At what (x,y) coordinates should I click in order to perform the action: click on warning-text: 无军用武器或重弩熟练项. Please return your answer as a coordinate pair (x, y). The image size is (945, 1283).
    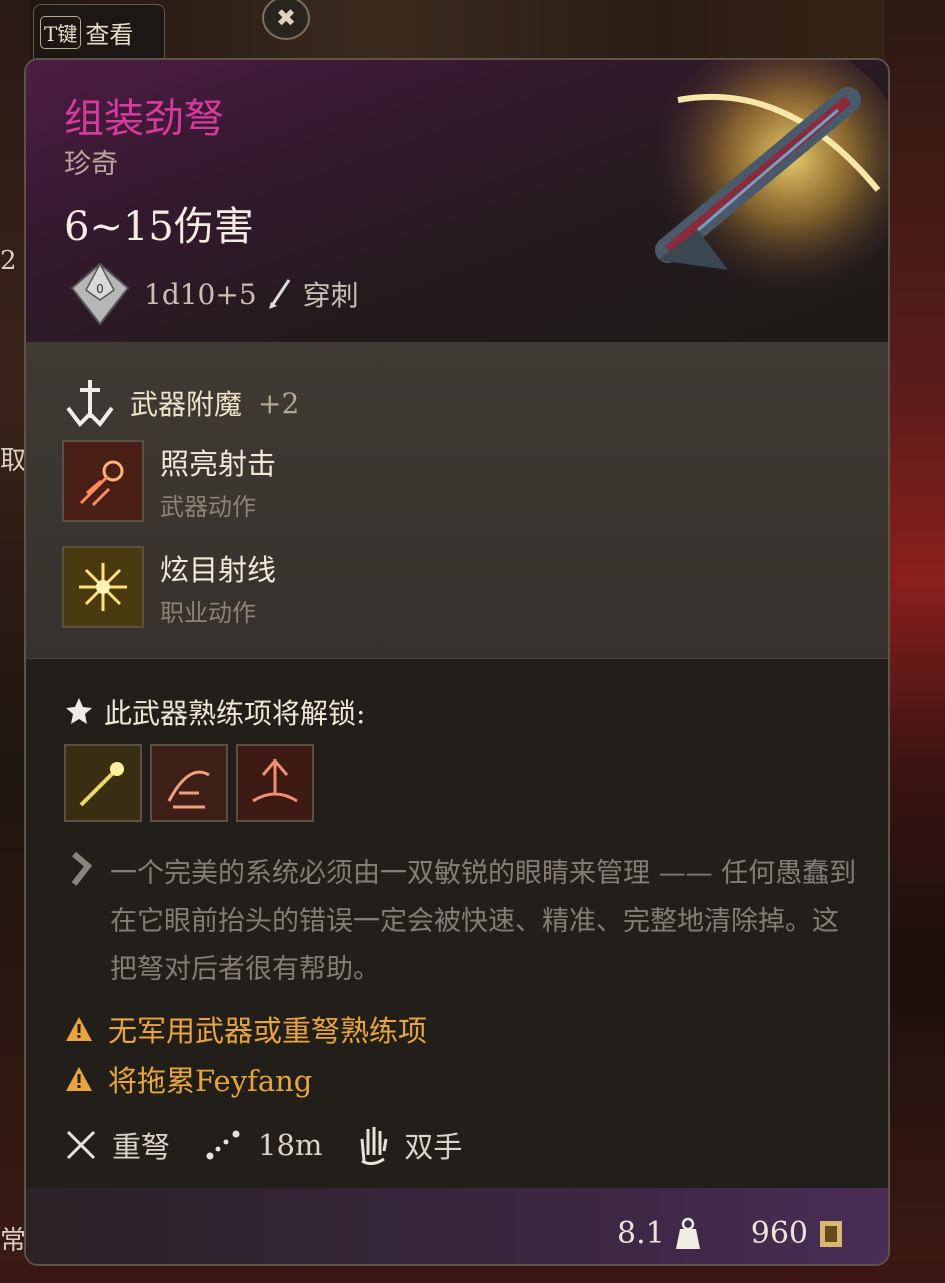
    Looking at the image, I should click on (268, 1031).